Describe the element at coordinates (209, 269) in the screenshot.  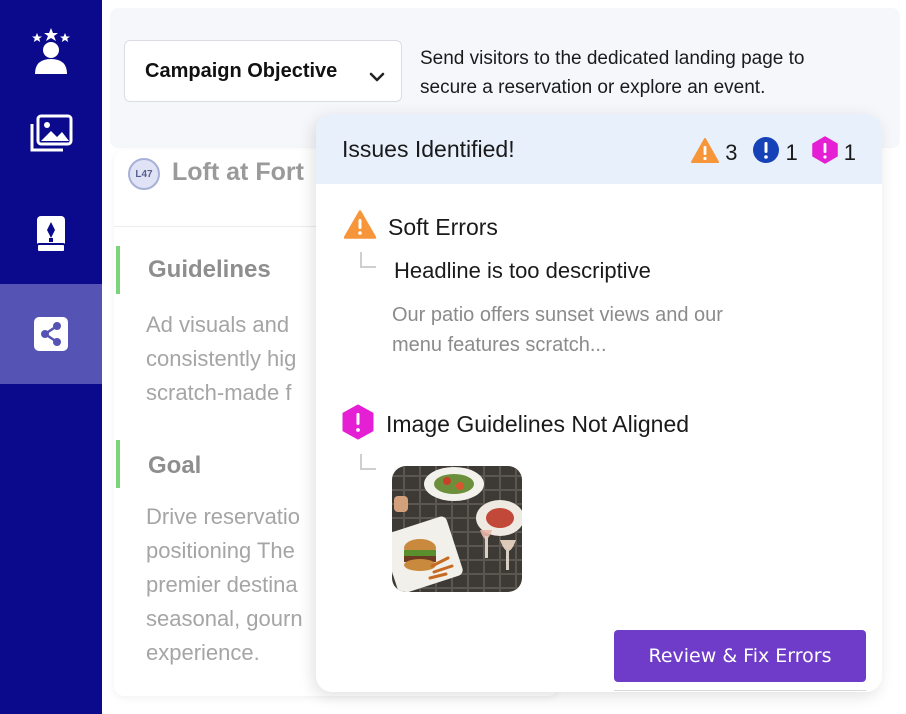
I see `section-title-guidelines: Guidelines` at that location.